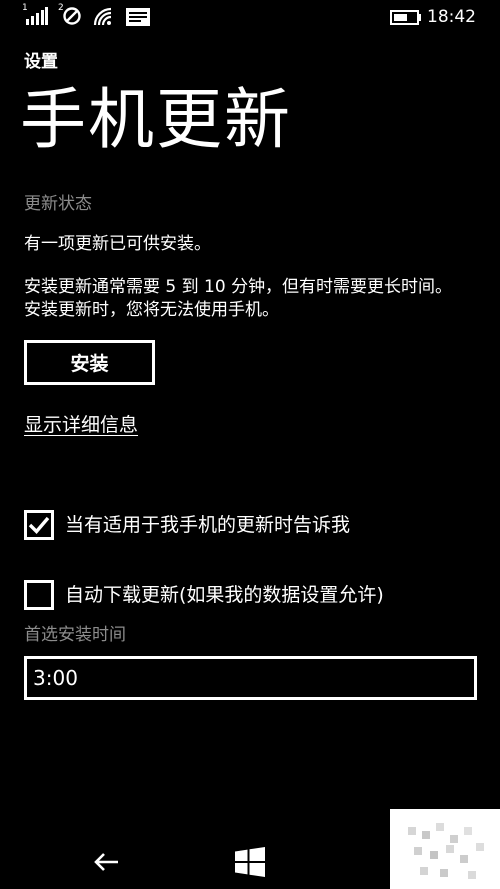 This screenshot has height=889, width=500. Describe the element at coordinates (156, 119) in the screenshot. I see `page-title: 手机更新` at that location.